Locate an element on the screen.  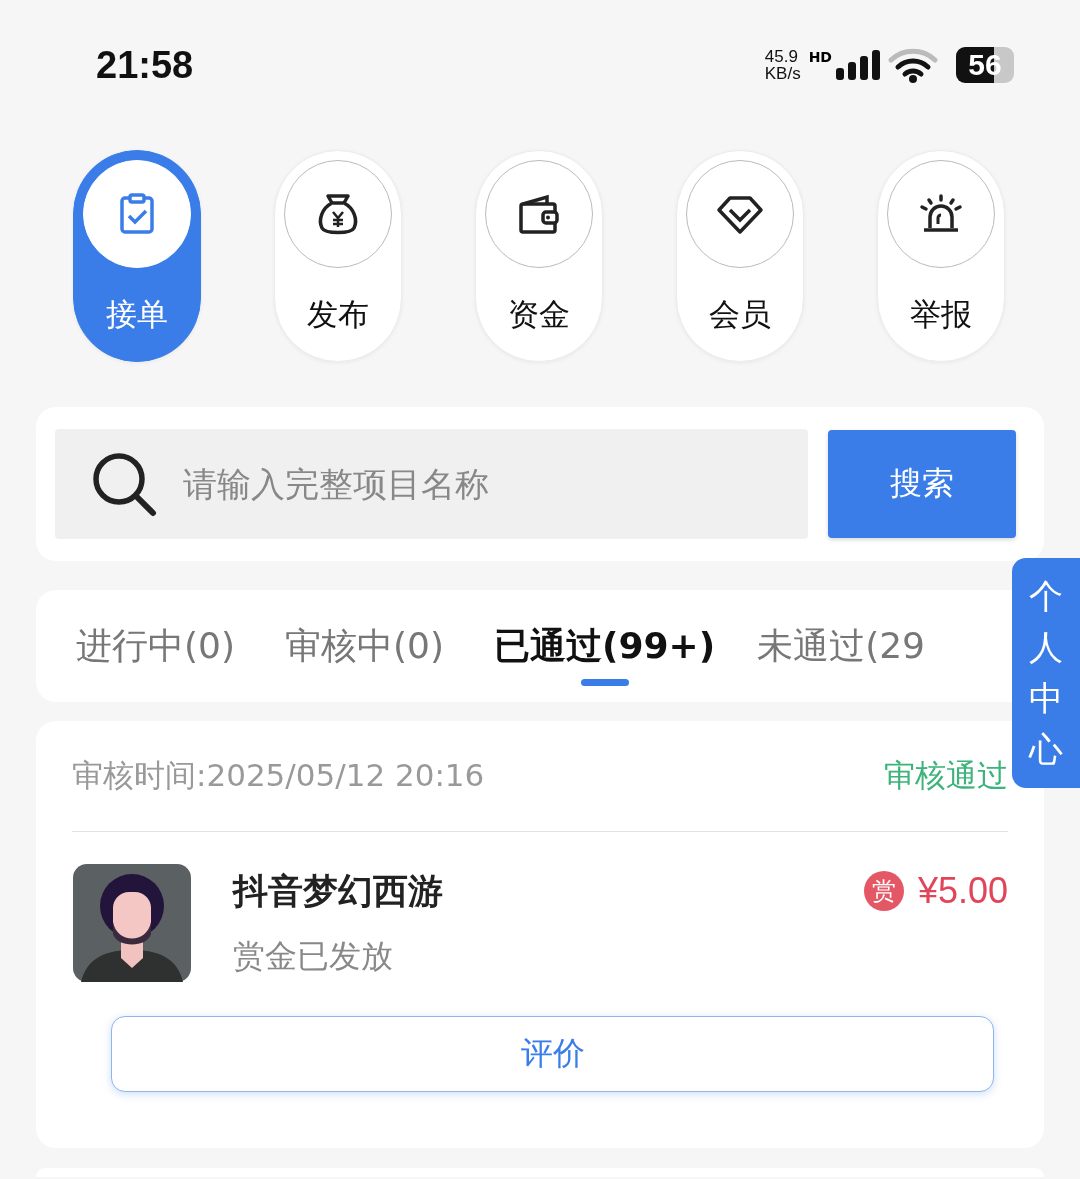
nav-tab: 发布 is located at coordinates (338, 256).